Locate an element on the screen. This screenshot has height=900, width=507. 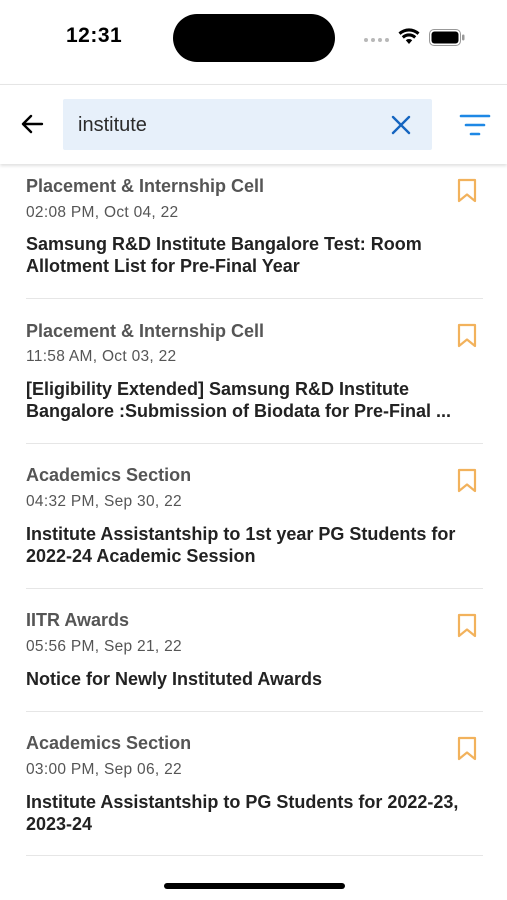
notice-date: 11:58 AM, Oct 03, 22 is located at coordinates (101, 356).